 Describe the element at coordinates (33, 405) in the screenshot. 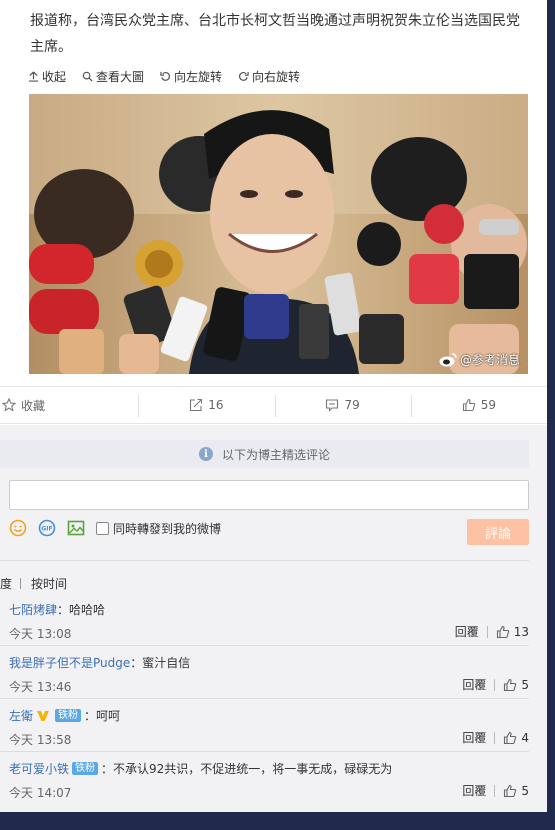

I see `favorite-label: 收藏` at that location.